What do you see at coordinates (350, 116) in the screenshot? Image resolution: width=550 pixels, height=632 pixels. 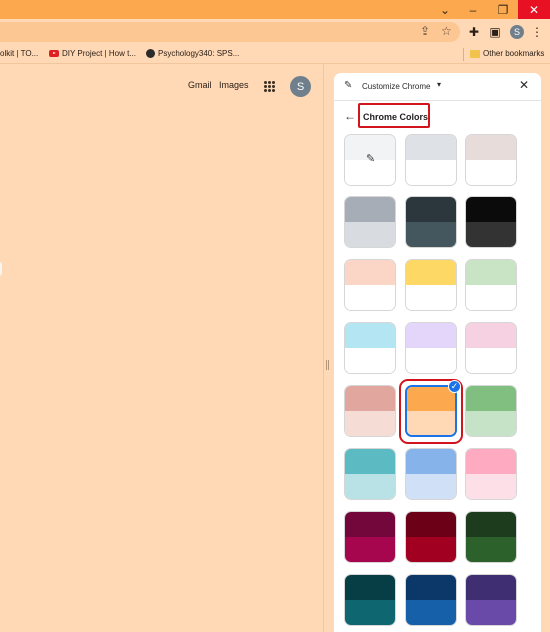 I see `back-arrow-icon: ←` at bounding box center [350, 116].